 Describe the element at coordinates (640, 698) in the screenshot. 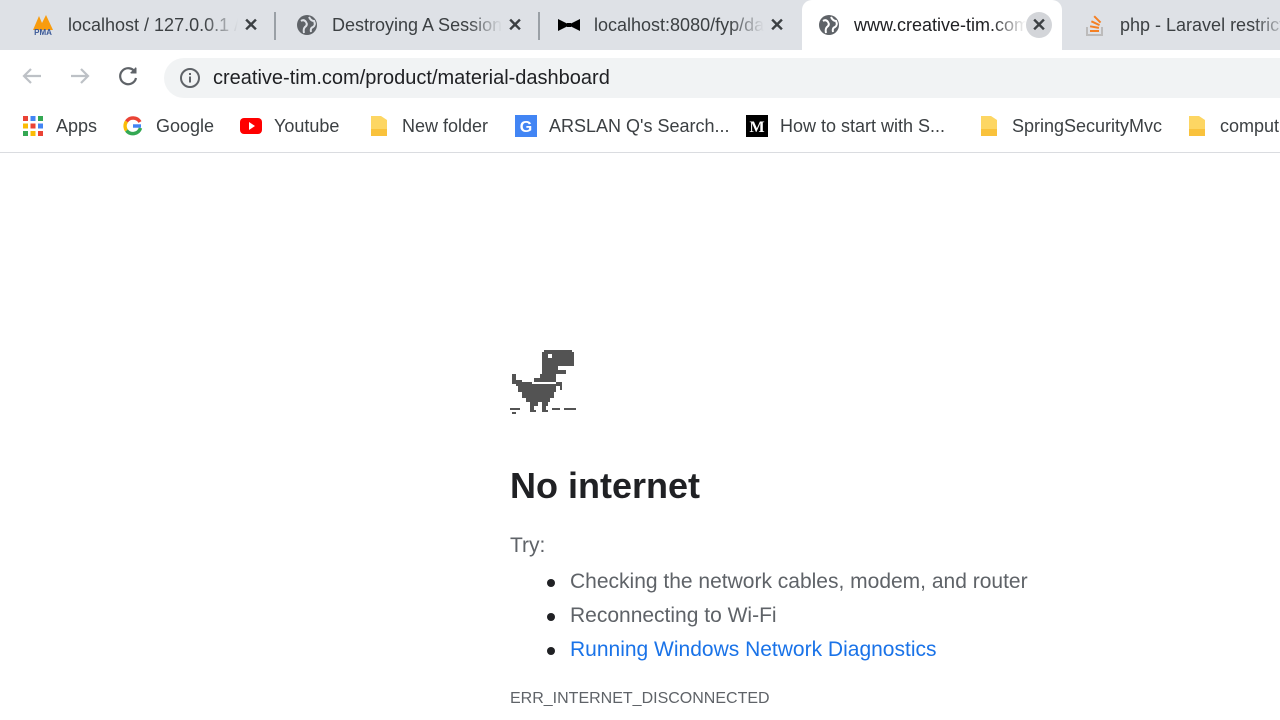

I see `error-code: ERR_INTERNET_DISCONNECTED` at that location.